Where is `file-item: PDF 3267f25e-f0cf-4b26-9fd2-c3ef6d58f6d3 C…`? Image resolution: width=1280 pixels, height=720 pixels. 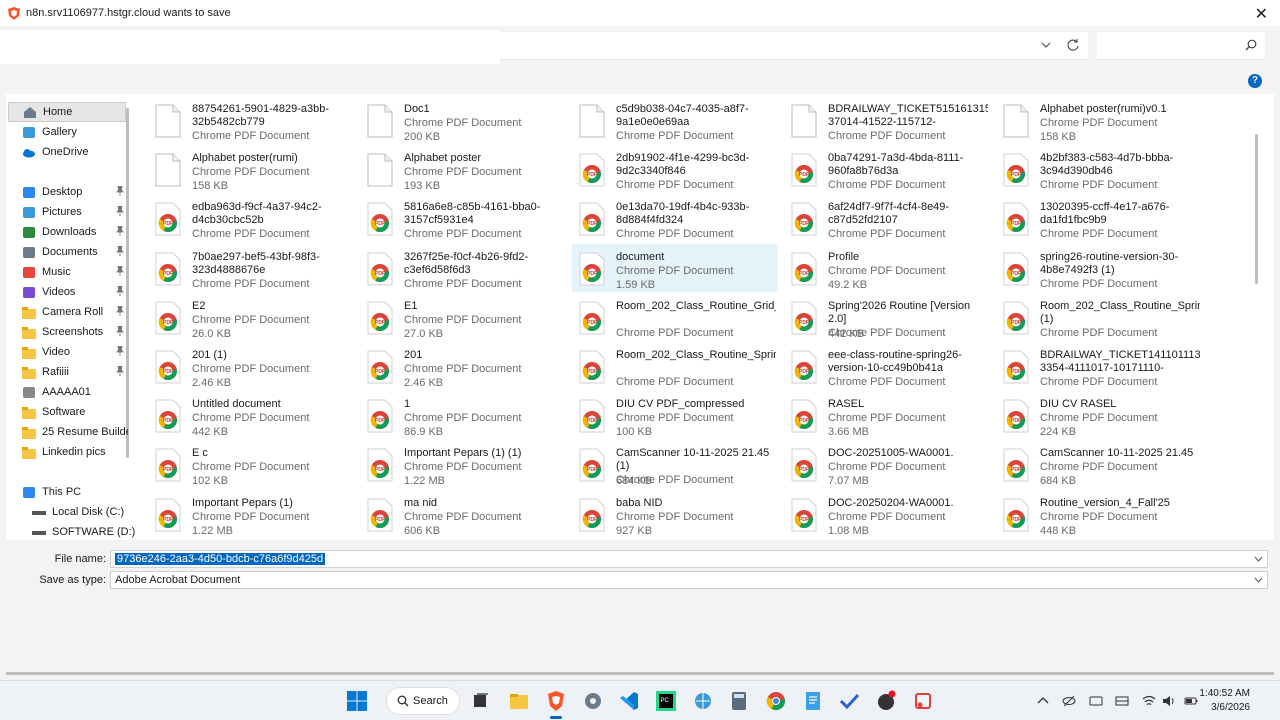 file-item: PDF 3267f25e-f0cf-4b26-9fd2-c3ef6d58f6d3 C… is located at coordinates (463, 268).